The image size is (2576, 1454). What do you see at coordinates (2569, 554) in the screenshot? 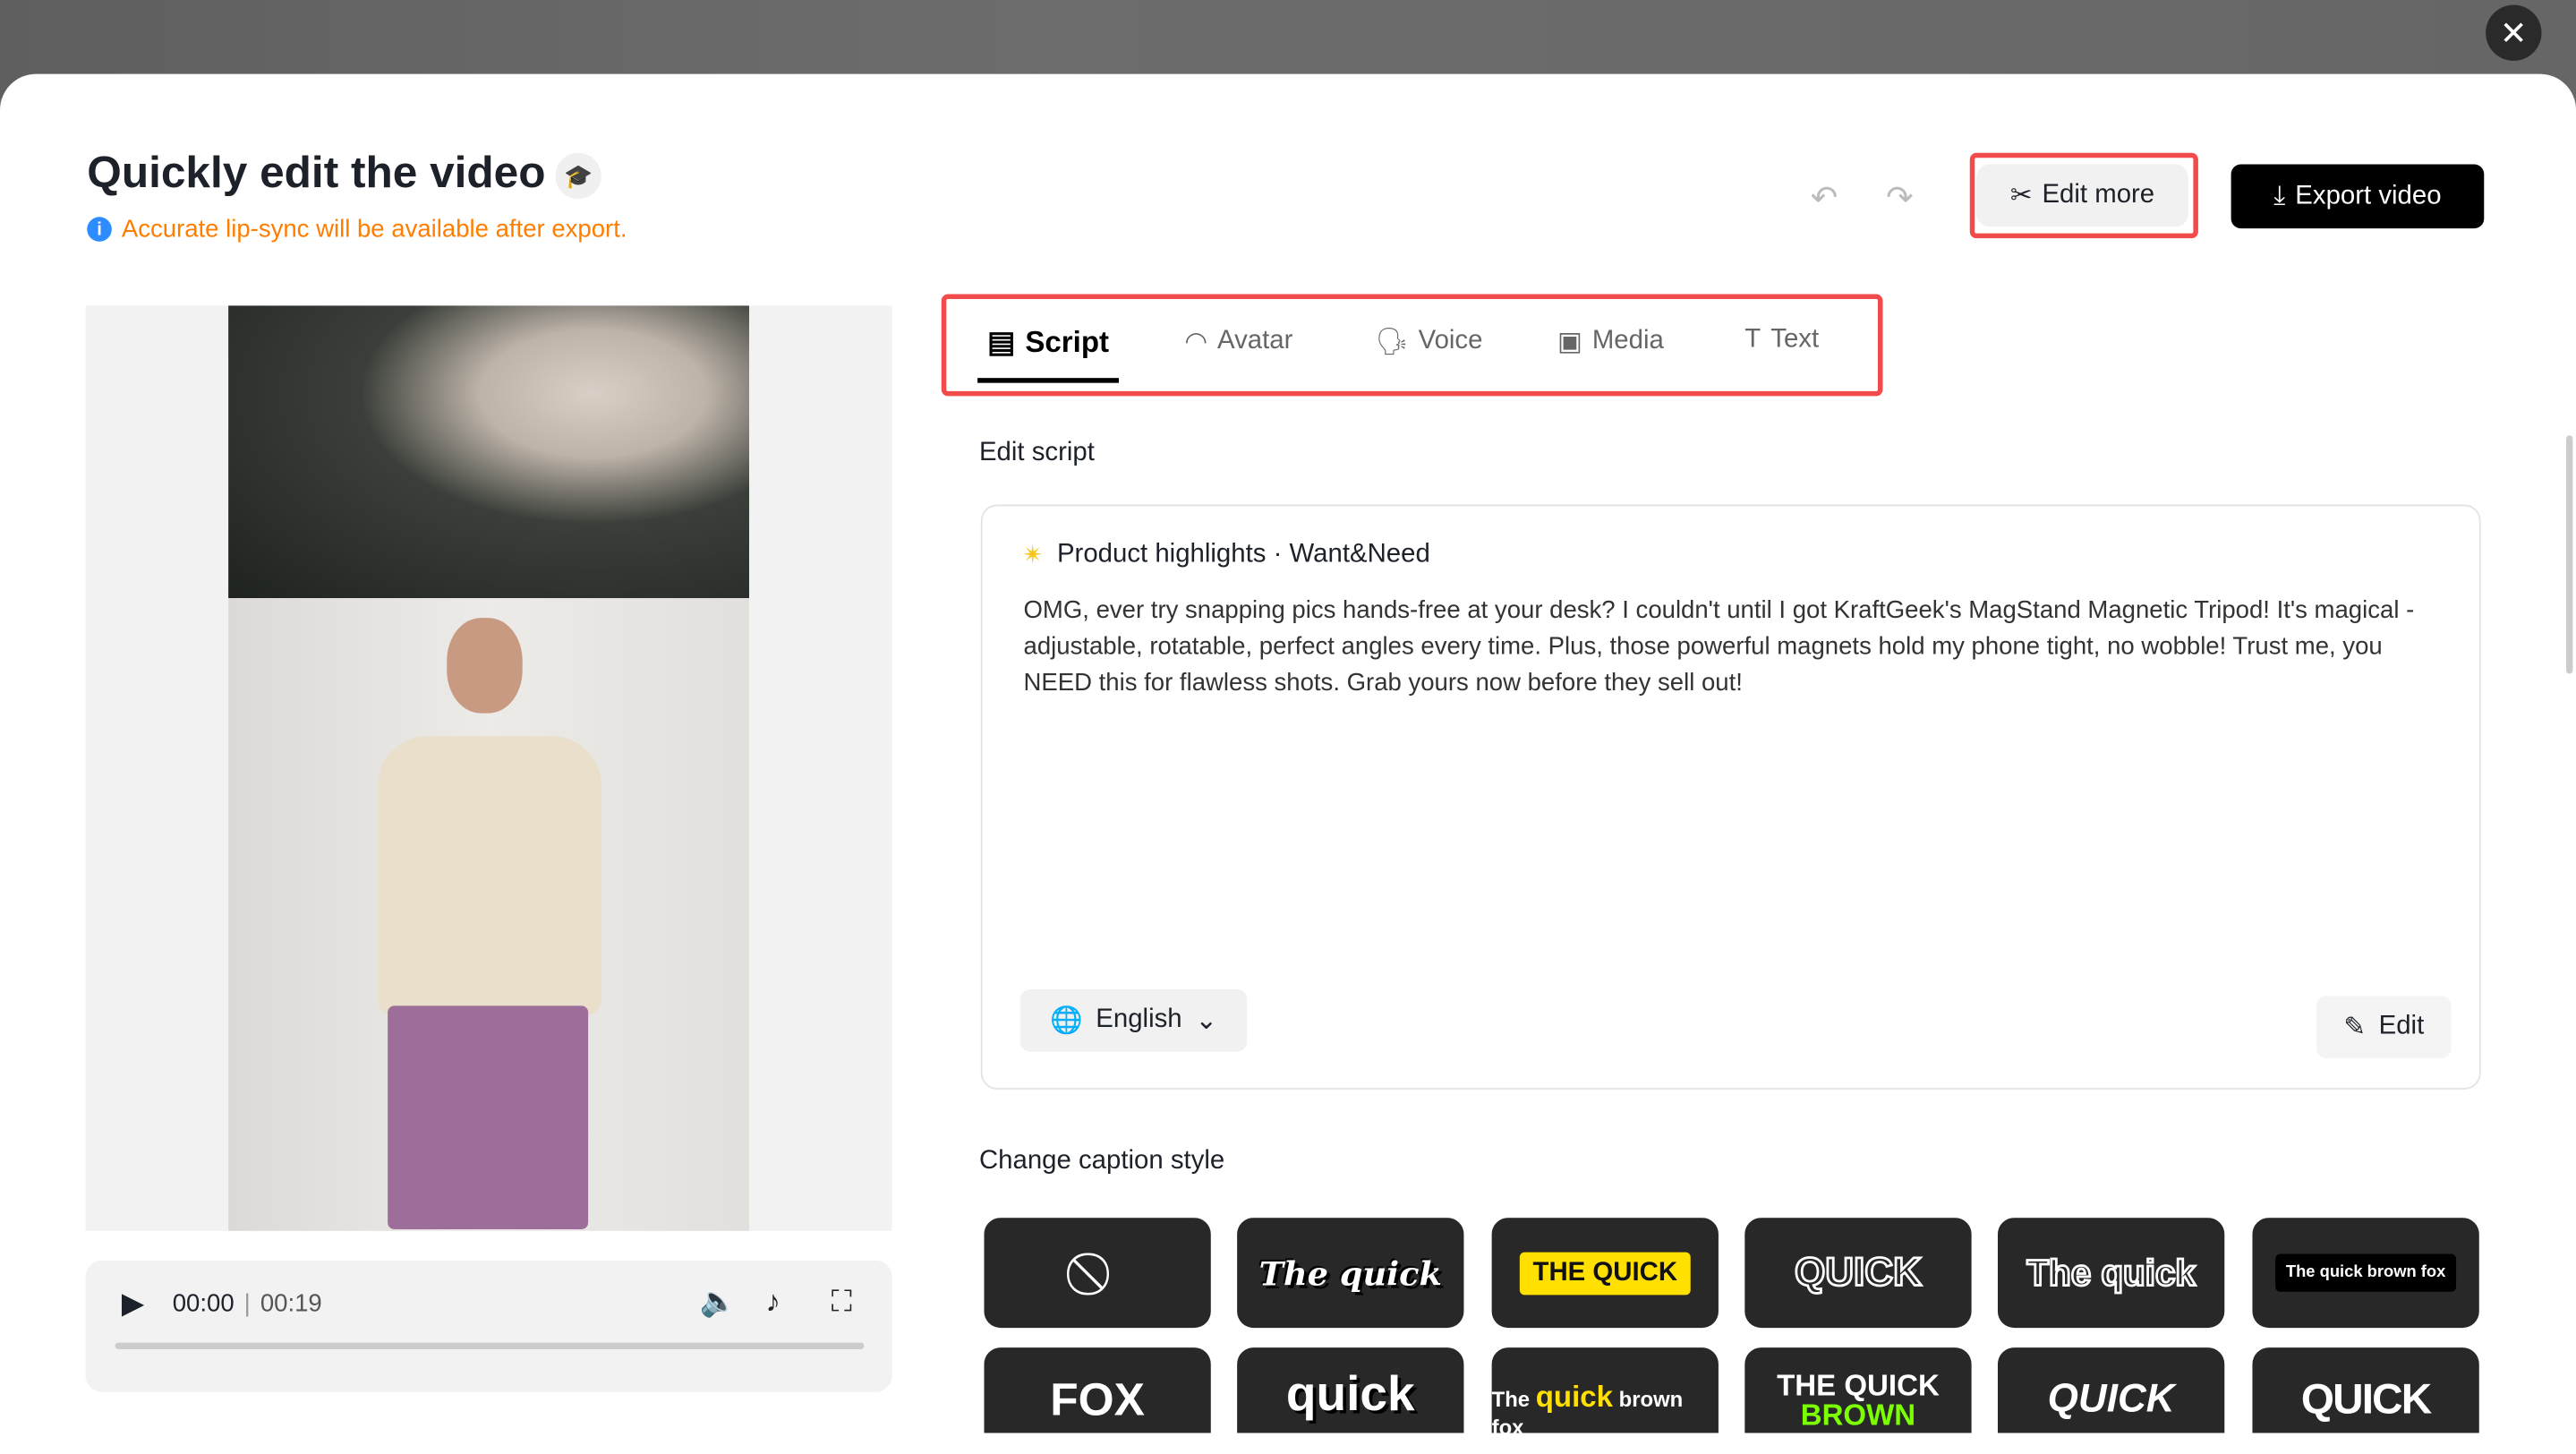
I see `scrollbar` at bounding box center [2569, 554].